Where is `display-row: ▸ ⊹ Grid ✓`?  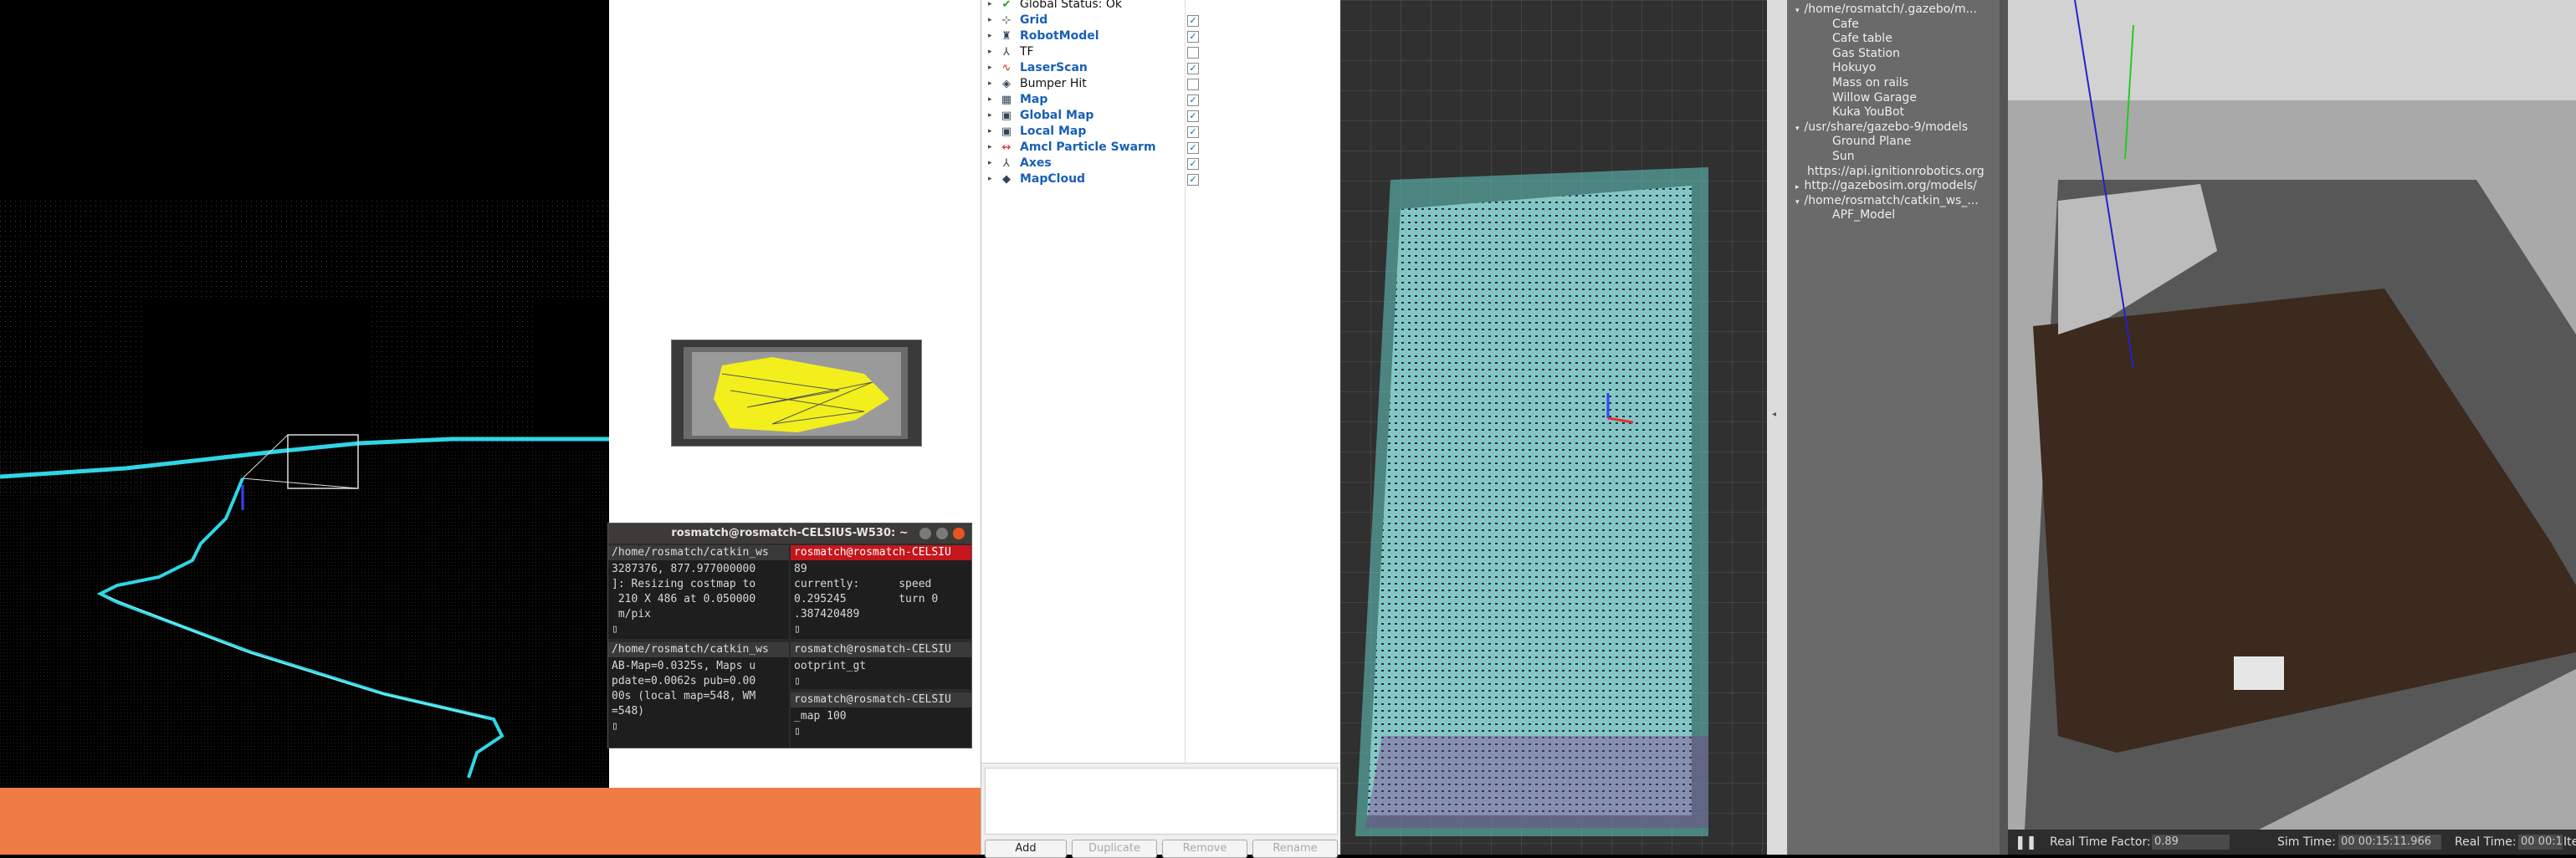 display-row: ▸ ⊹ Grid ✓ is located at coordinates (1160, 20).